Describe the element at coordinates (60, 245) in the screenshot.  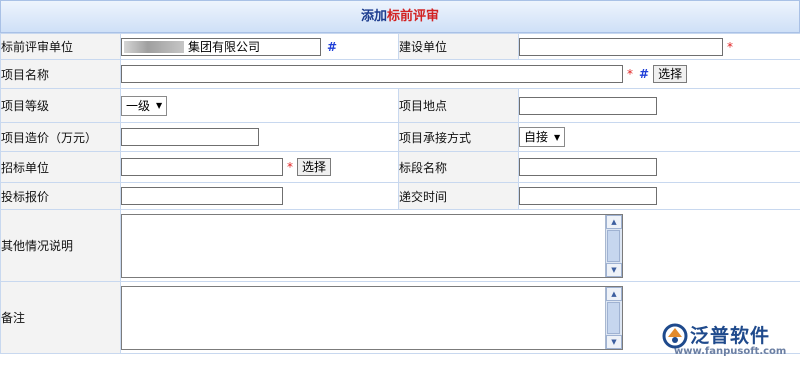
I see `other-info-label: 其他情况说明` at that location.